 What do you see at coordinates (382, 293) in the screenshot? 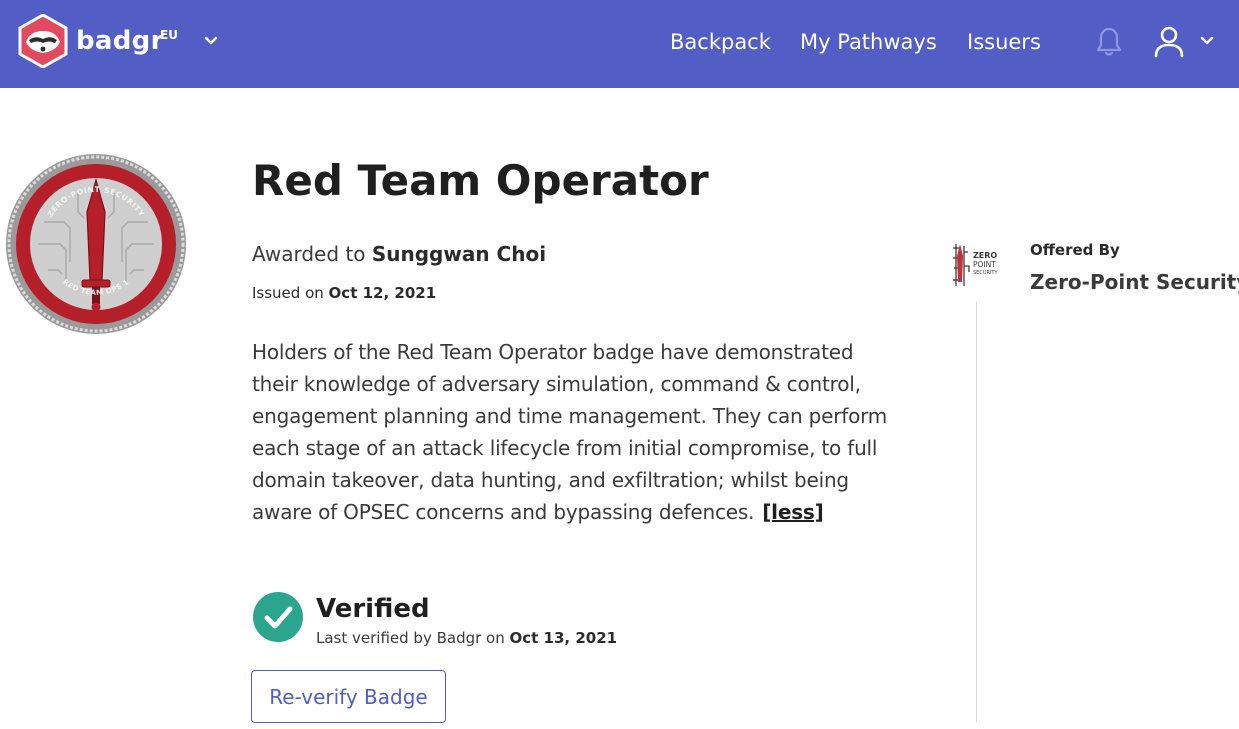
I see `issued-date: Oct 12, 2021` at bounding box center [382, 293].